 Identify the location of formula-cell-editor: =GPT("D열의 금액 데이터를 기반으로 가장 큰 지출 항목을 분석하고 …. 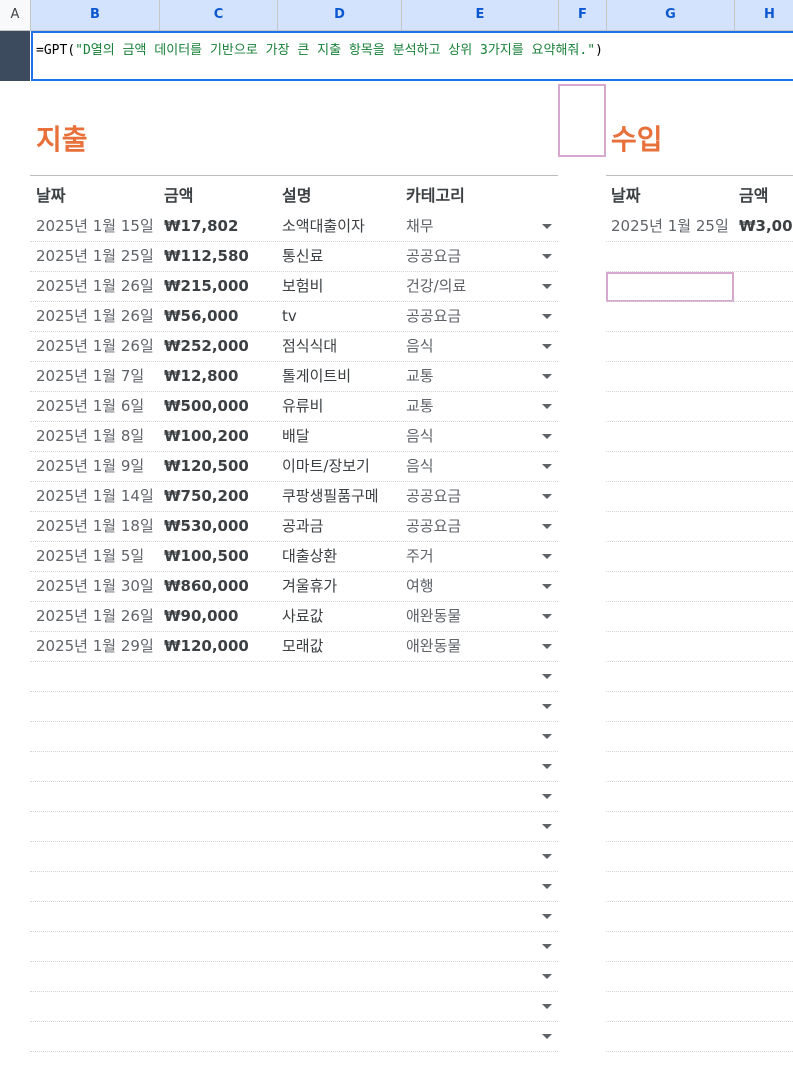
(412, 56).